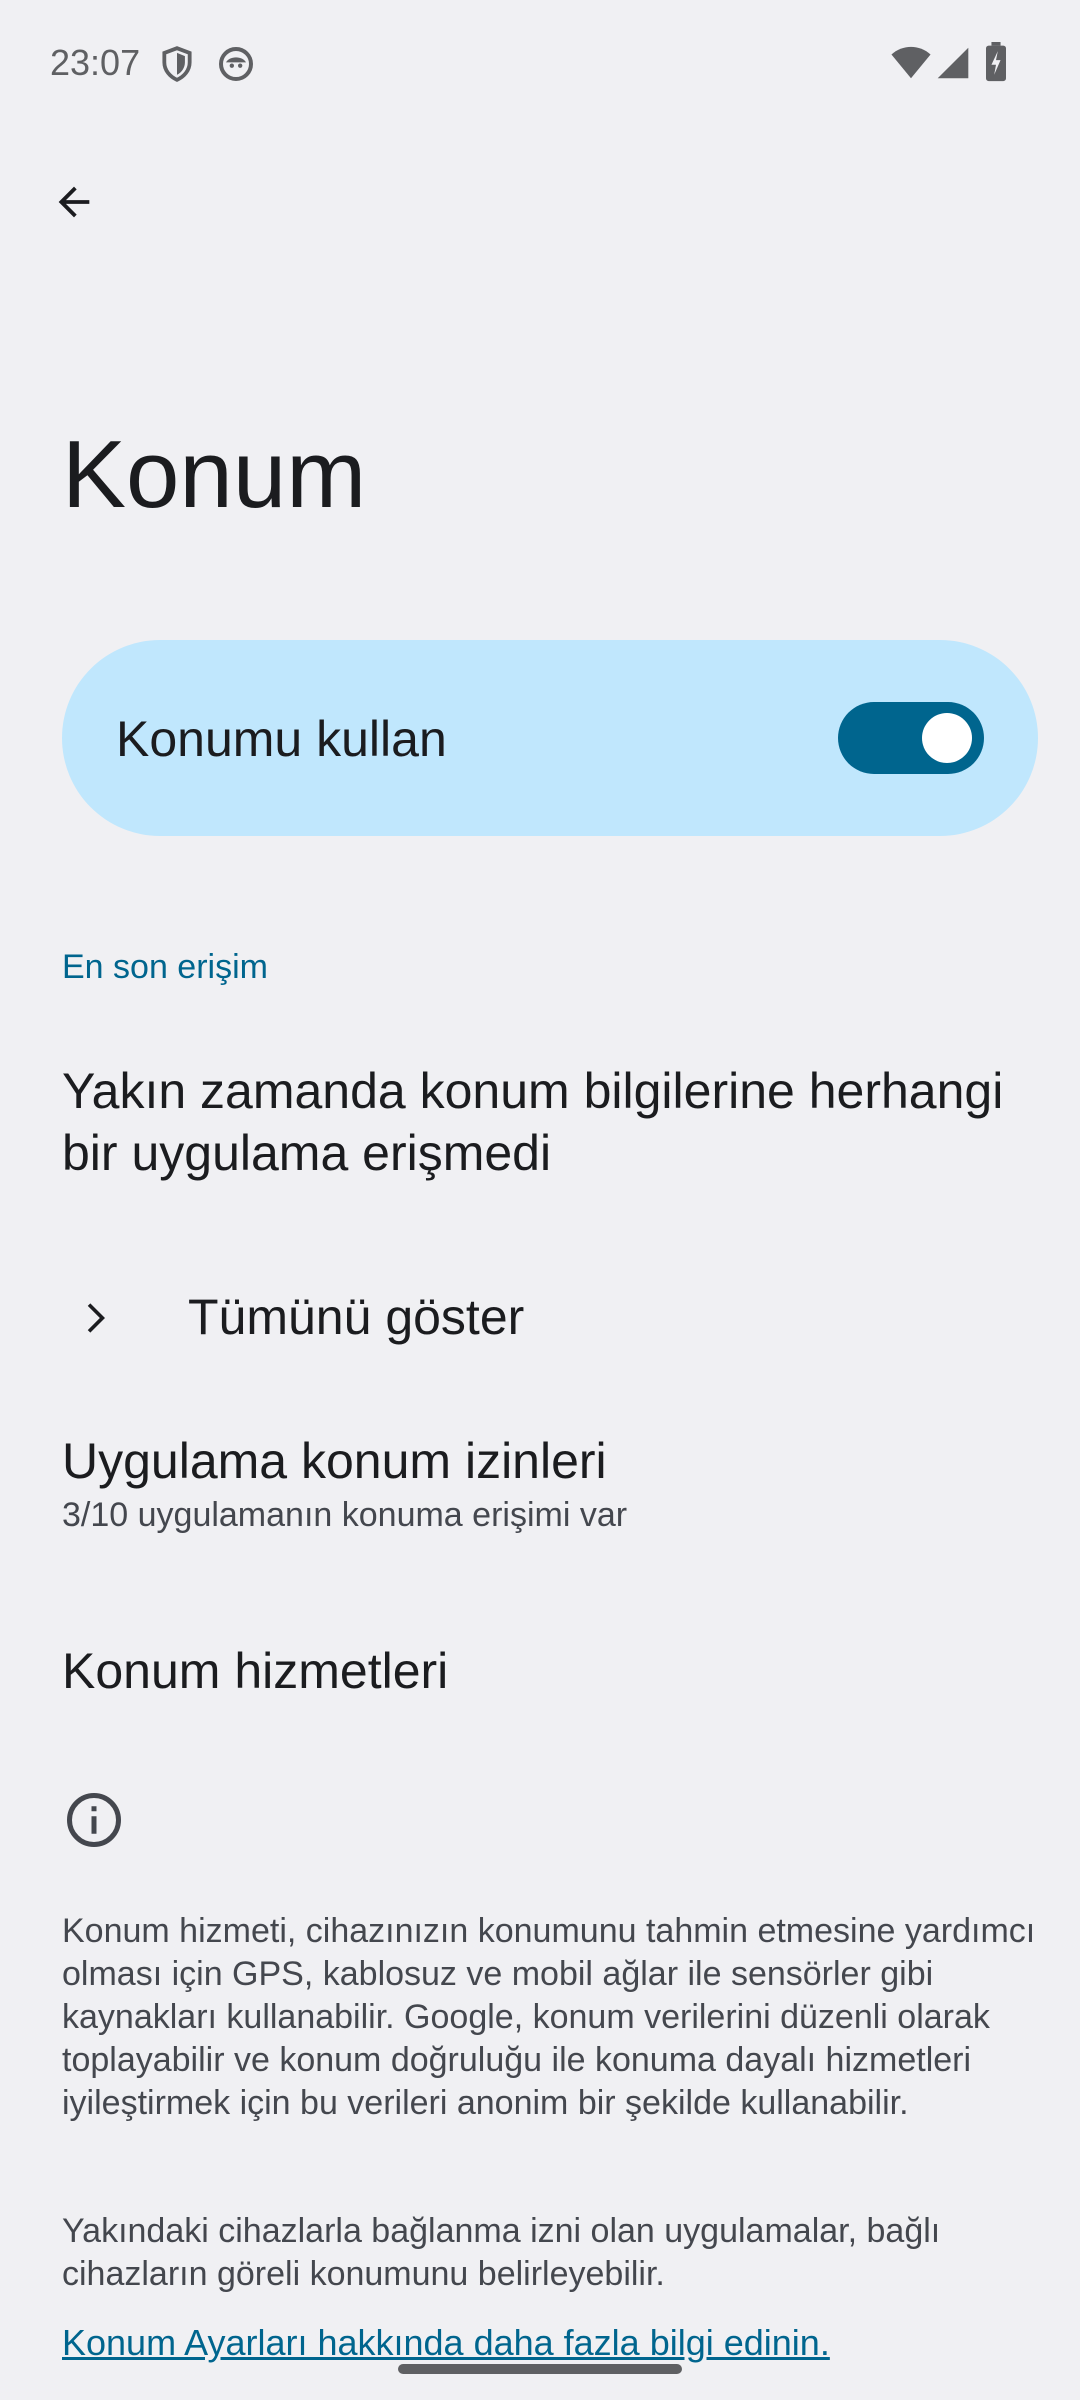 The width and height of the screenshot is (1080, 2400). Describe the element at coordinates (214, 474) in the screenshot. I see `page-title: Konum` at that location.